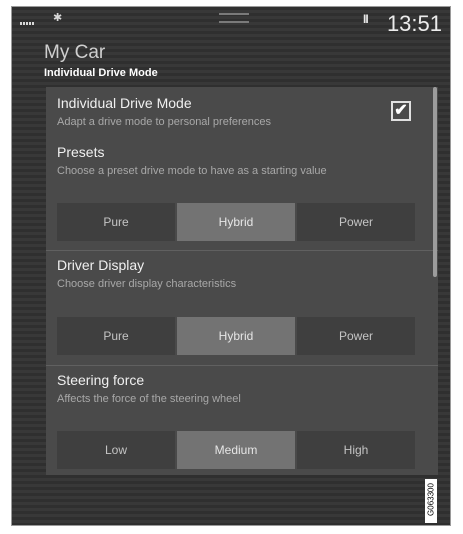 Image resolution: width=463 pixels, height=534 pixels. I want to click on presets-selector: Pure Hybrid Power, so click(236, 222).